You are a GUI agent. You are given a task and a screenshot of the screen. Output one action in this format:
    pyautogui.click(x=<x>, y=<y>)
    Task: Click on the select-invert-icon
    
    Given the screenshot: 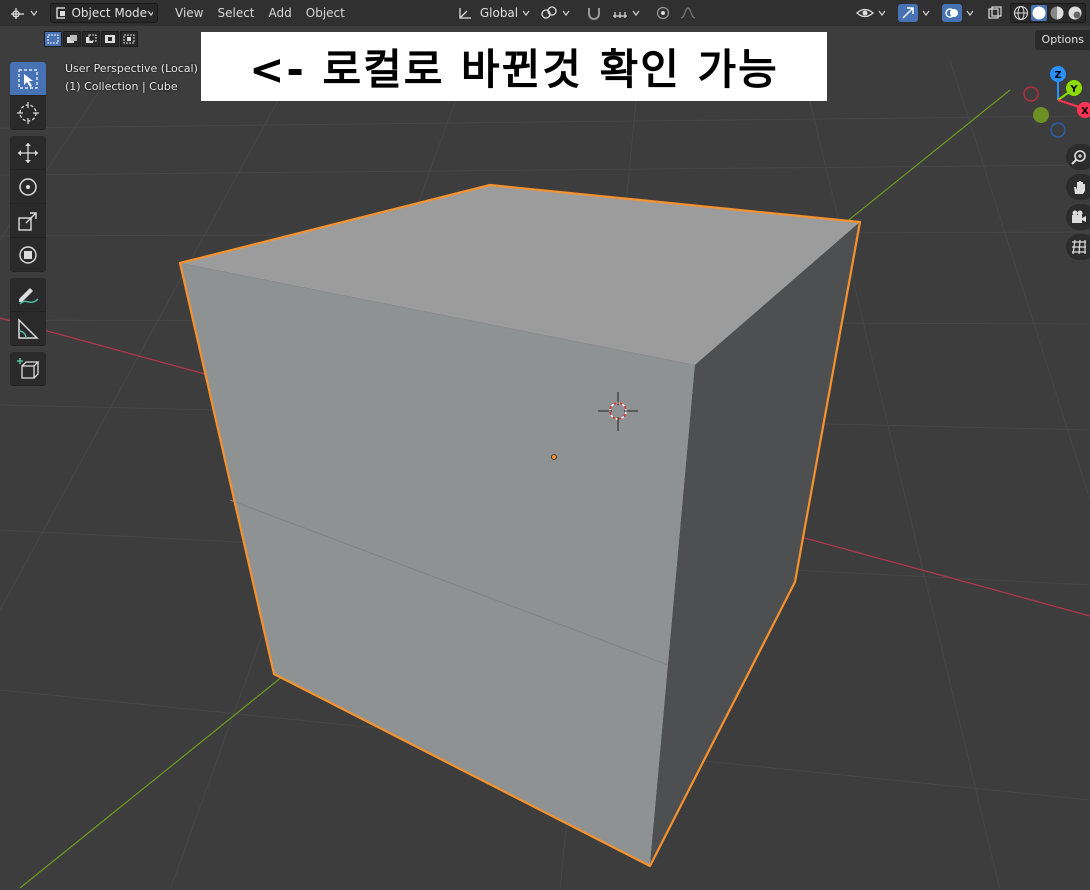 What is the action you would take?
    pyautogui.click(x=110, y=39)
    